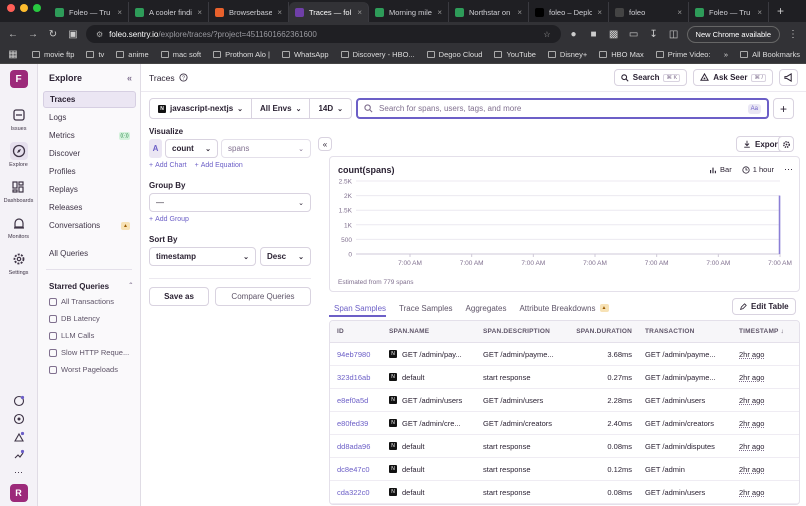 Image resolution: width=806 pixels, height=506 pixels. What do you see at coordinates (169, 12) in the screenshot?
I see `browser-tab: A cooler findi ×` at bounding box center [169, 12].